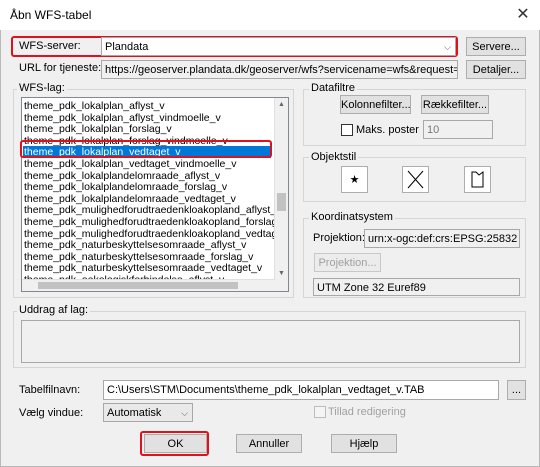  Describe the element at coordinates (477, 179) in the screenshot. I see `region-style-icon` at that location.